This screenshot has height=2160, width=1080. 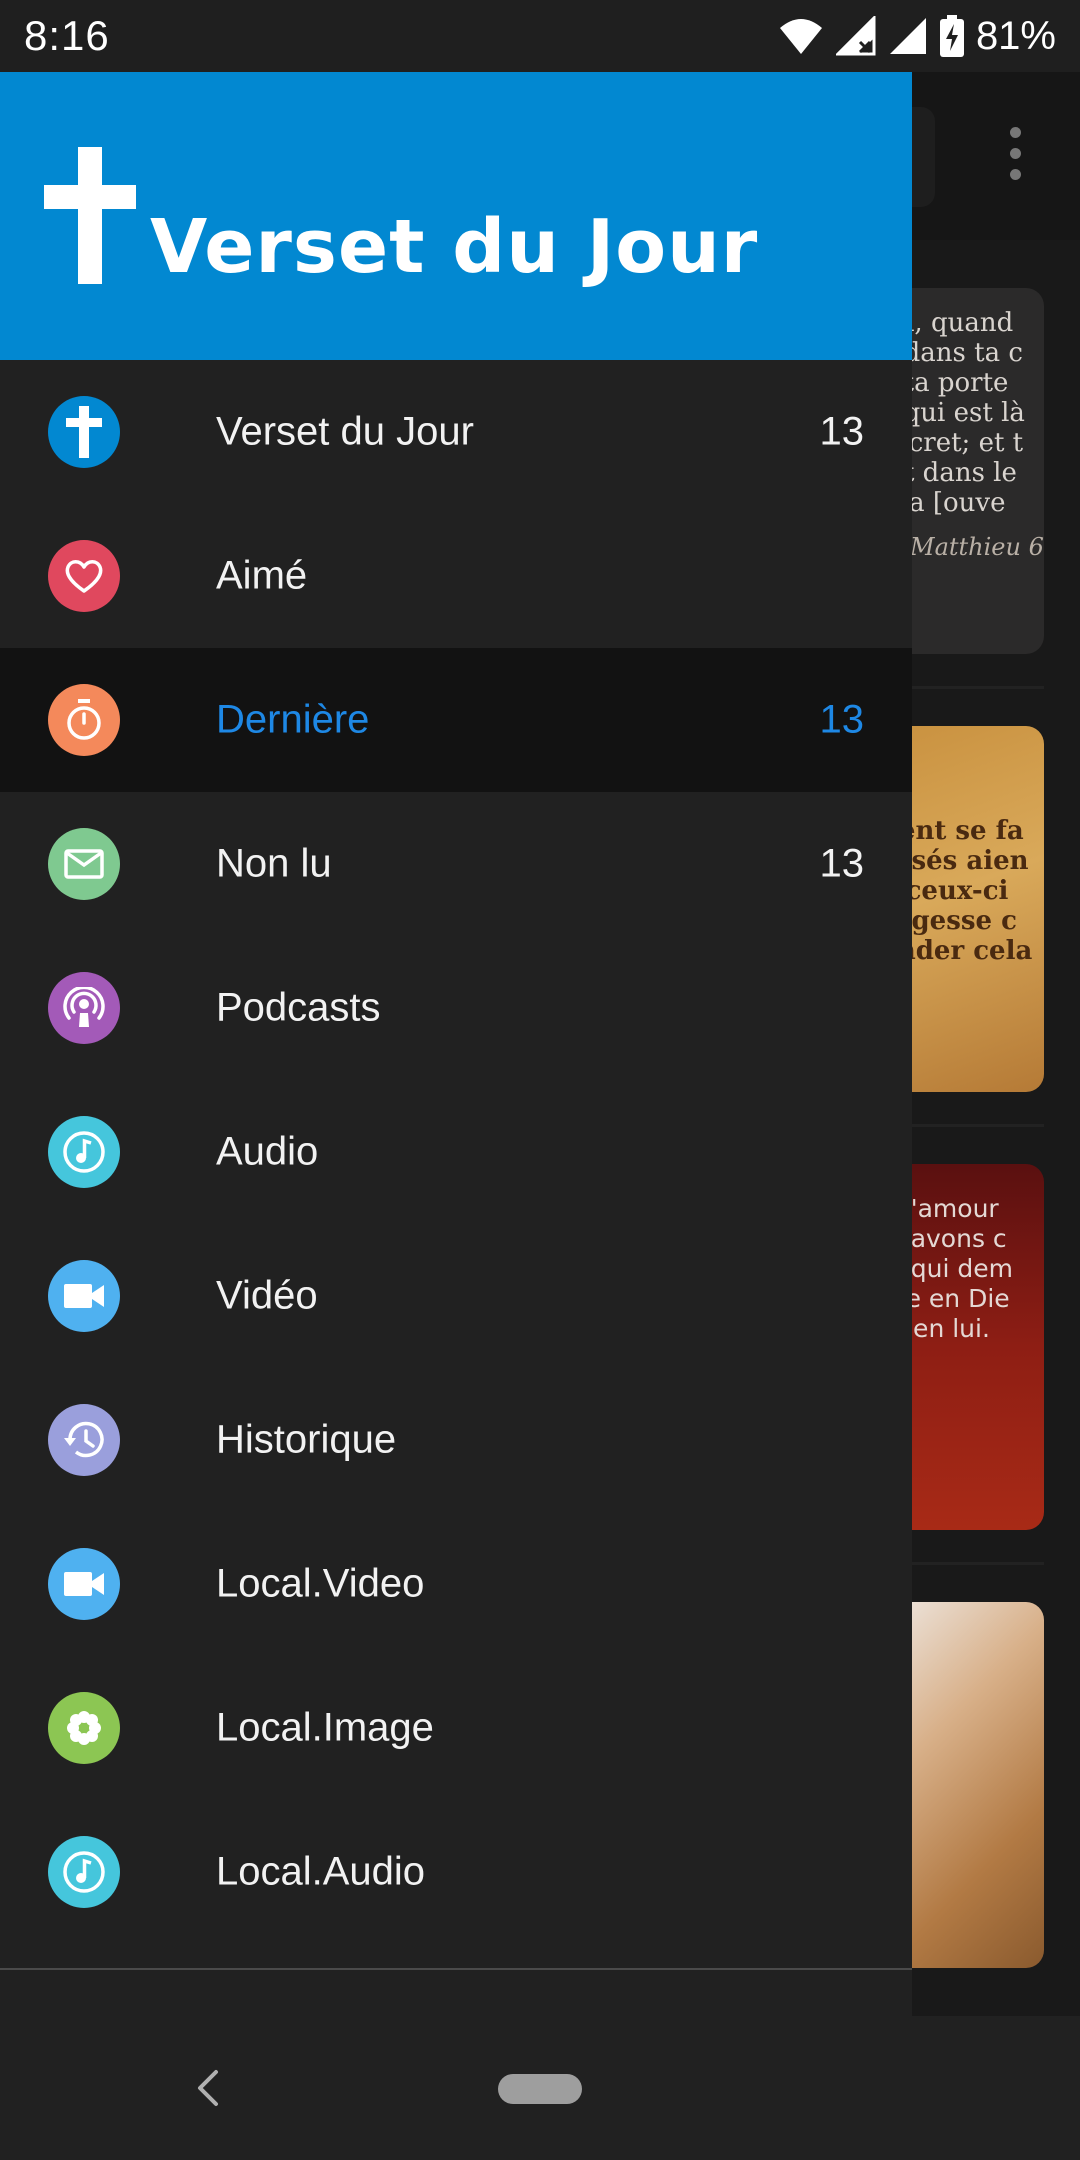 I want to click on drawer-item-audio: Audio, so click(x=456, y=1152).